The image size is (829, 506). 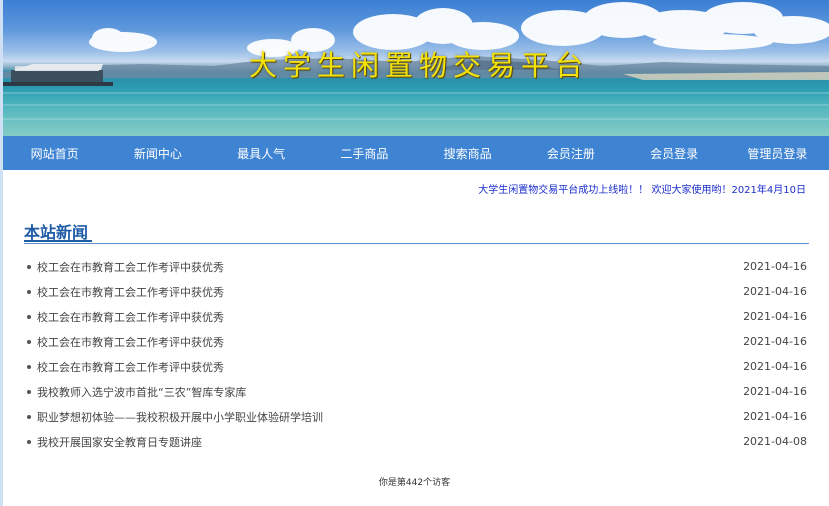 I want to click on list-item: 我校教师入选宁波市首批“三农”智库专家库 2021-04-16, so click(x=416, y=391).